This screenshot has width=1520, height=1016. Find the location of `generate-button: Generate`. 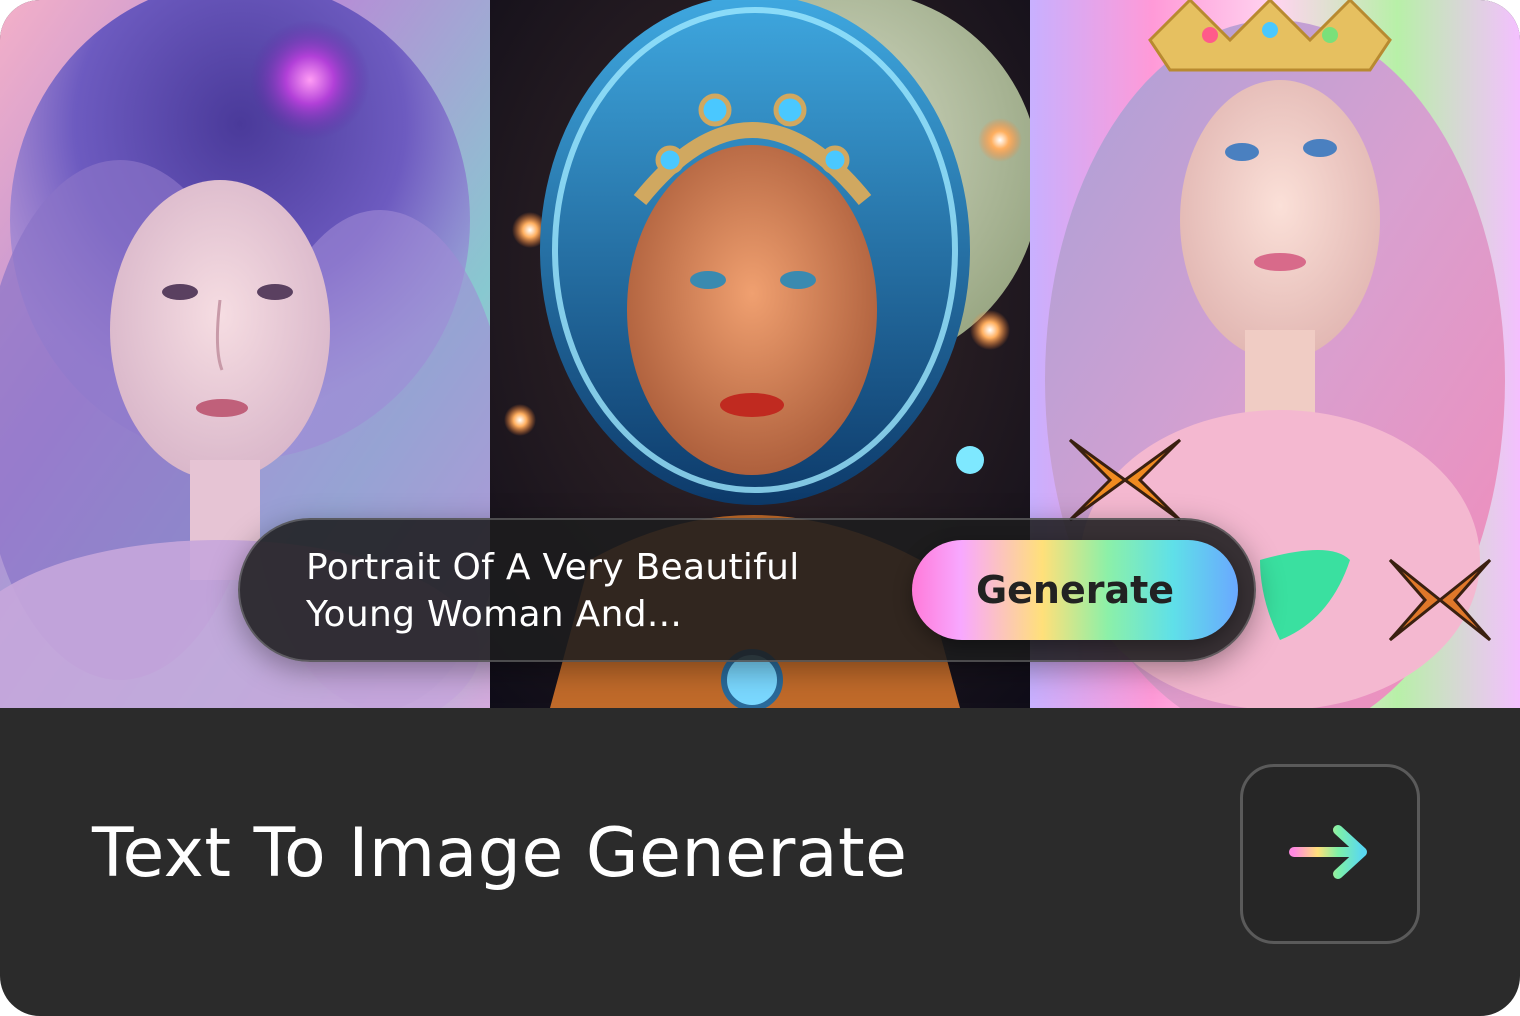

generate-button: Generate is located at coordinates (1075, 590).